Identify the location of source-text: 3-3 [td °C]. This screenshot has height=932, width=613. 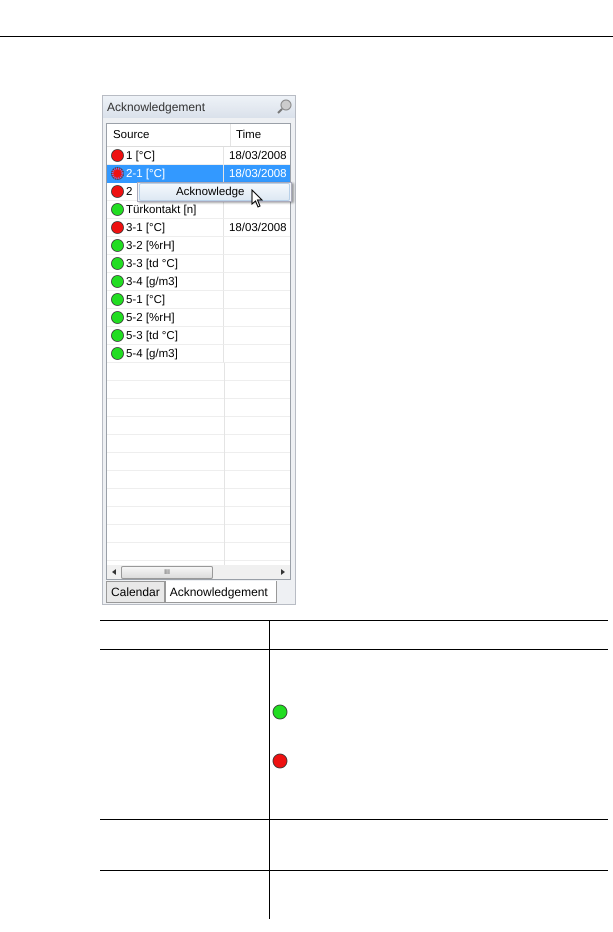
(152, 264).